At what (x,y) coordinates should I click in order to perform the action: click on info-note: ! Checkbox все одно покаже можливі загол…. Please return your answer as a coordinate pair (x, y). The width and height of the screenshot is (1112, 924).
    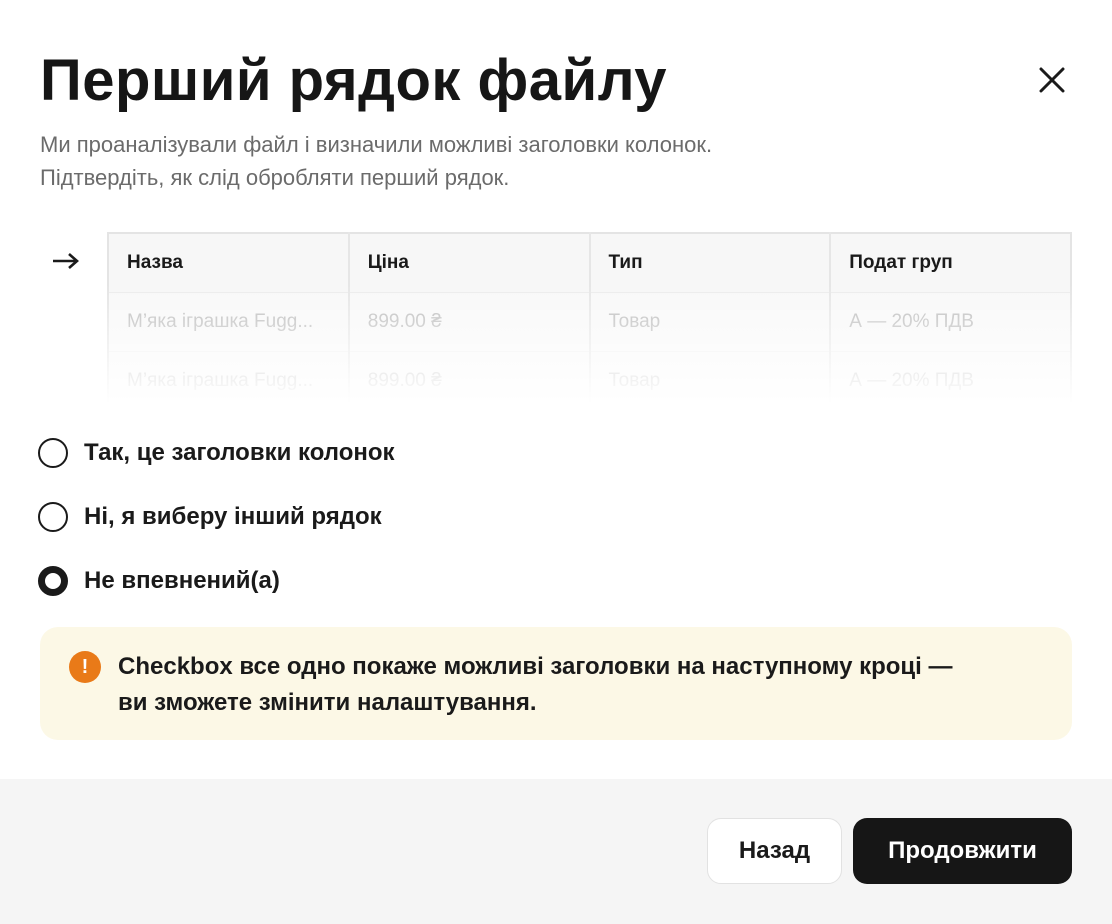
    Looking at the image, I should click on (556, 683).